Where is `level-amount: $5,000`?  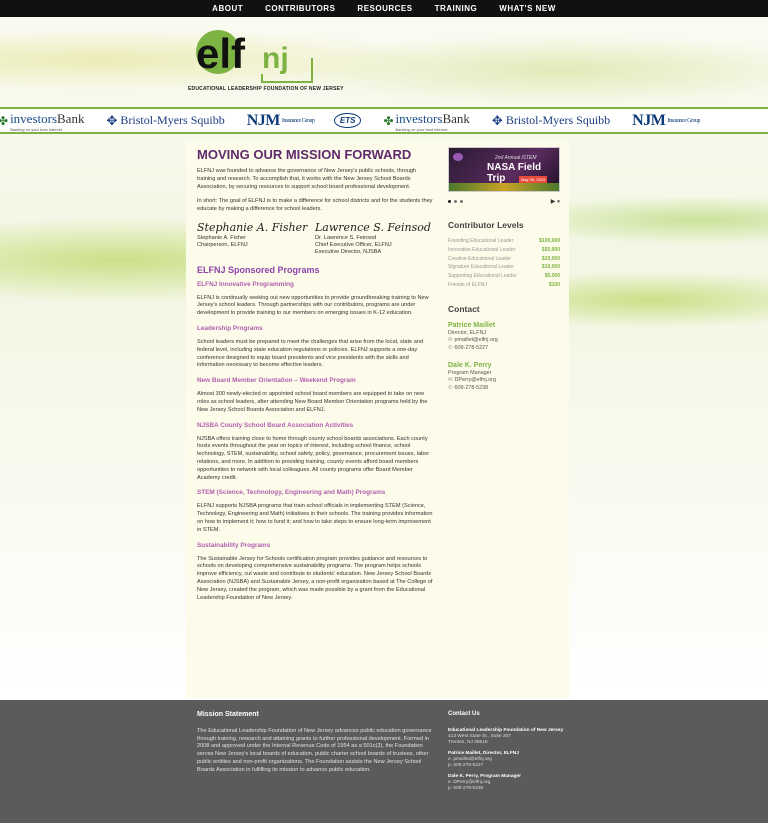
level-amount: $5,000 is located at coordinates (552, 276).